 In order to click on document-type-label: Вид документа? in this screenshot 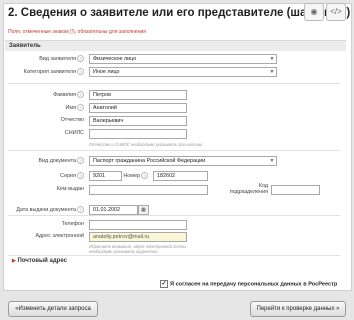, I will do `click(52, 160)`.